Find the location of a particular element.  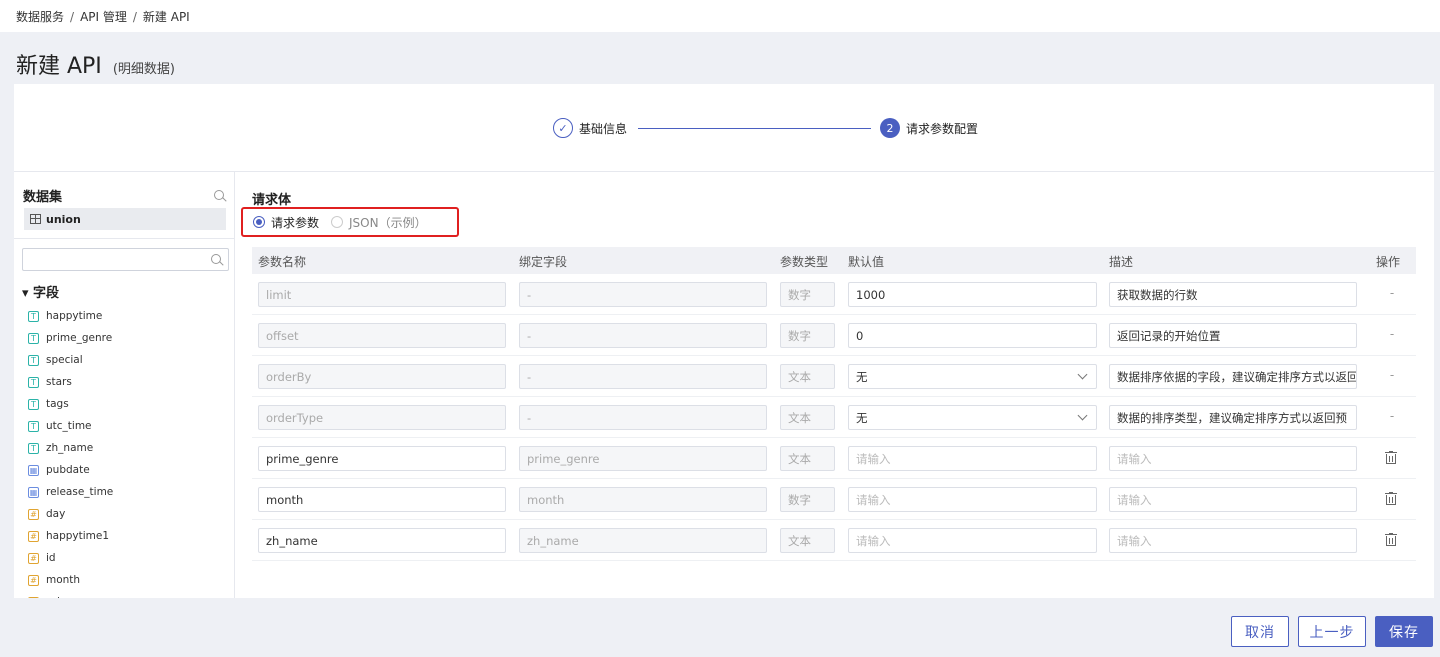

header-default: 默认值 is located at coordinates (866, 262).